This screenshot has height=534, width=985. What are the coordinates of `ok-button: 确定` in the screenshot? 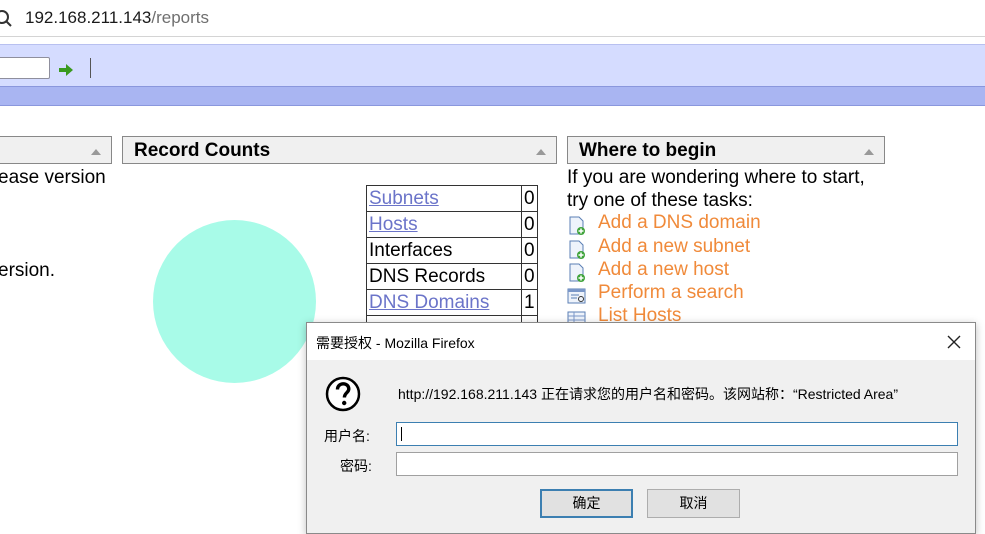 It's located at (586, 503).